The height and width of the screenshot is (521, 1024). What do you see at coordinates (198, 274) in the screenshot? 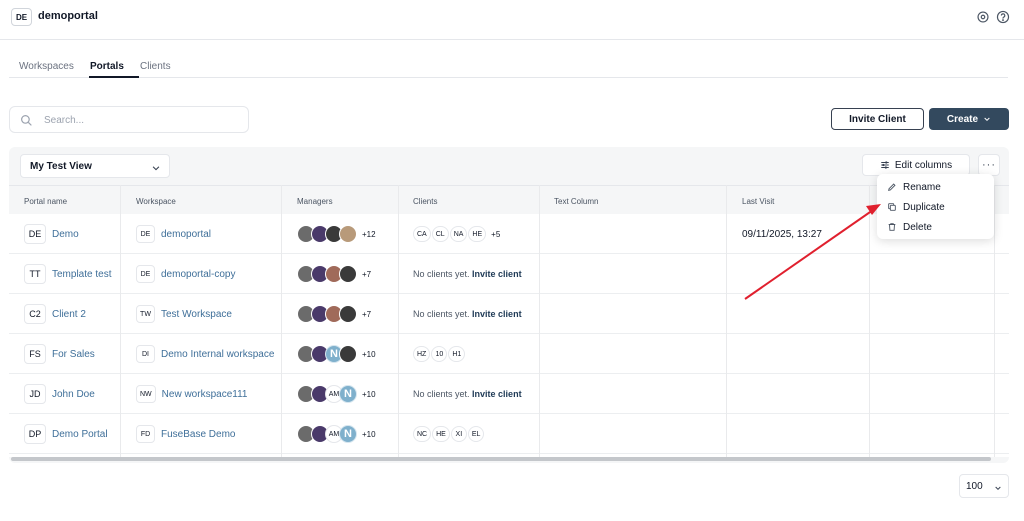
I see `workspace-link: demoportal-copy` at bounding box center [198, 274].